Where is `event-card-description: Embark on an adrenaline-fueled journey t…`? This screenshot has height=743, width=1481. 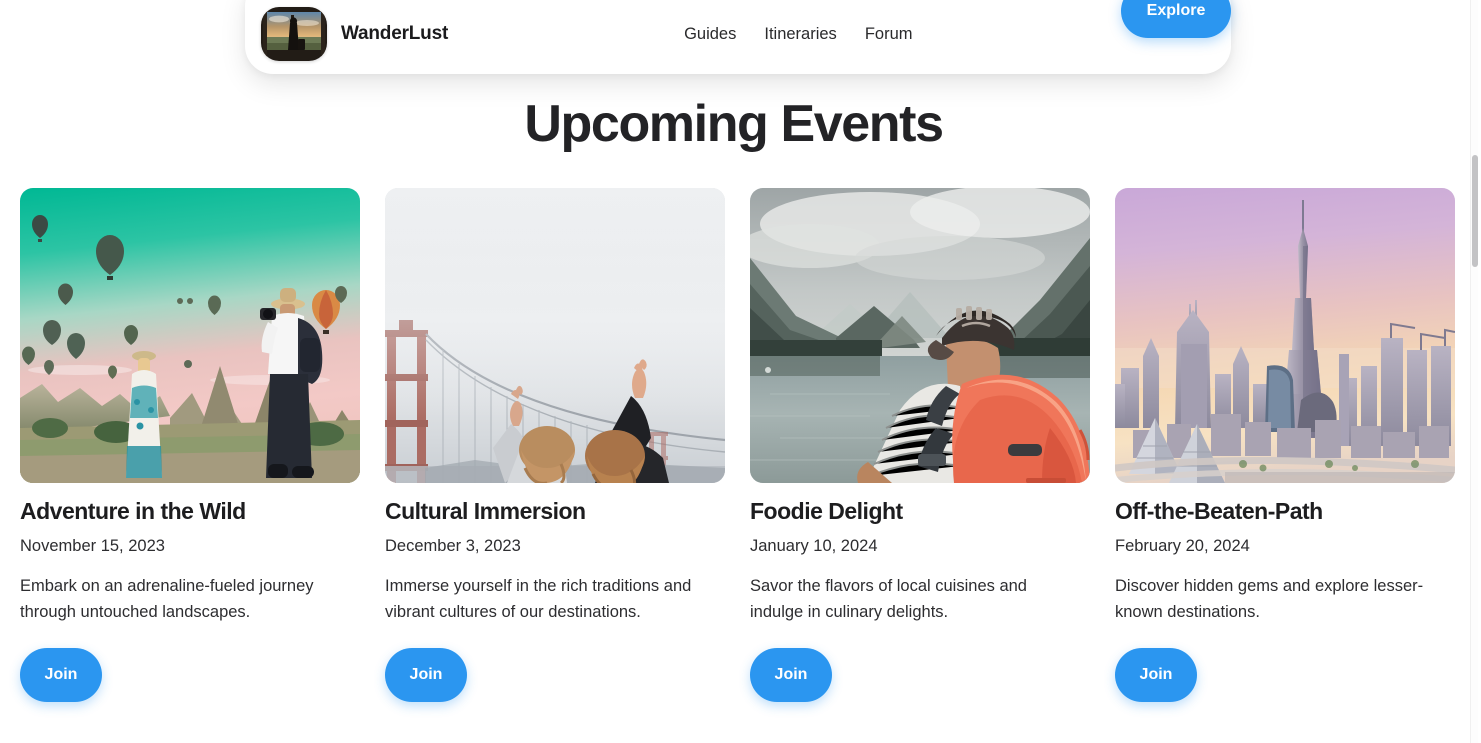 event-card-description: Embark on an adrenaline-fueled journey t… is located at coordinates (167, 599).